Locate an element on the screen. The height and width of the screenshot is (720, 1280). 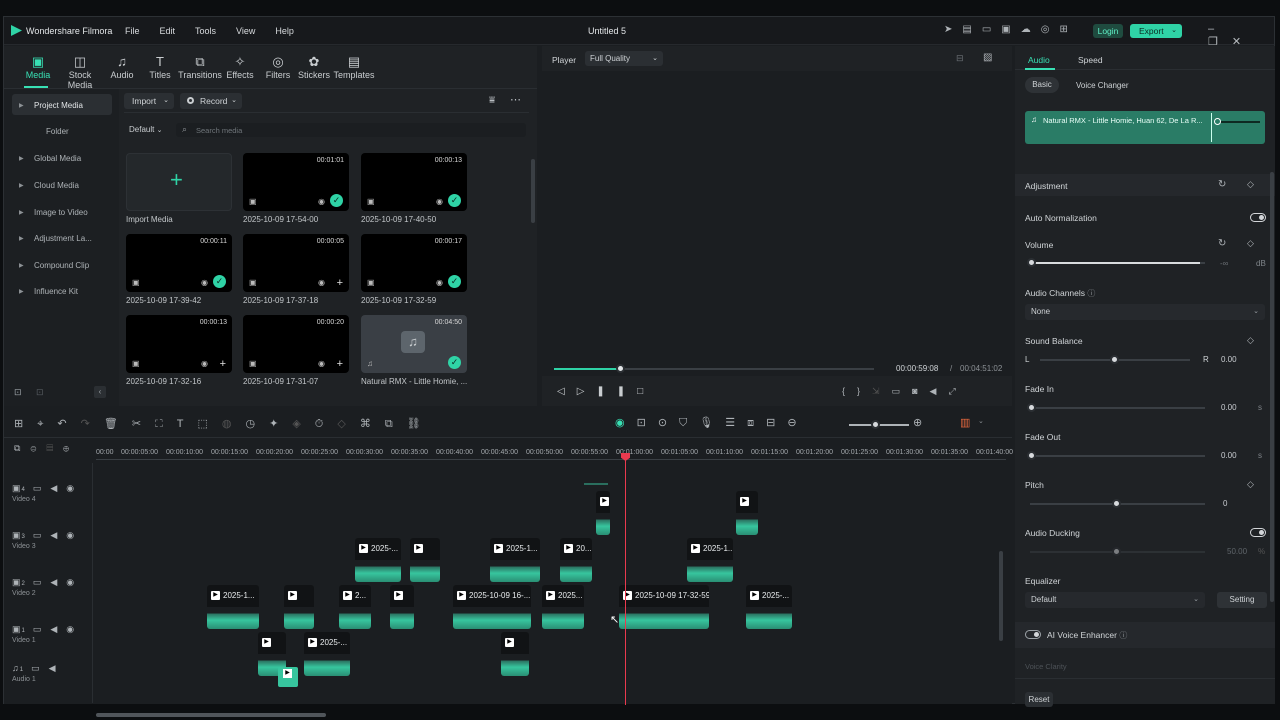
snapshot-icon: ◙ is located at coordinates (920, 391).